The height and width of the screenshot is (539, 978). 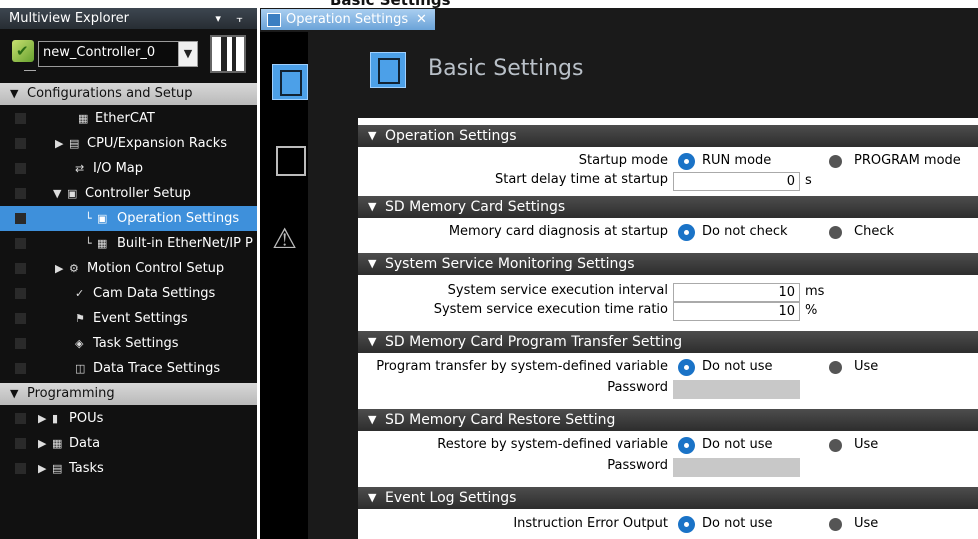 I want to click on section-sd-card-settings: ▼ SD Memory Card Settings, so click(x=668, y=207).